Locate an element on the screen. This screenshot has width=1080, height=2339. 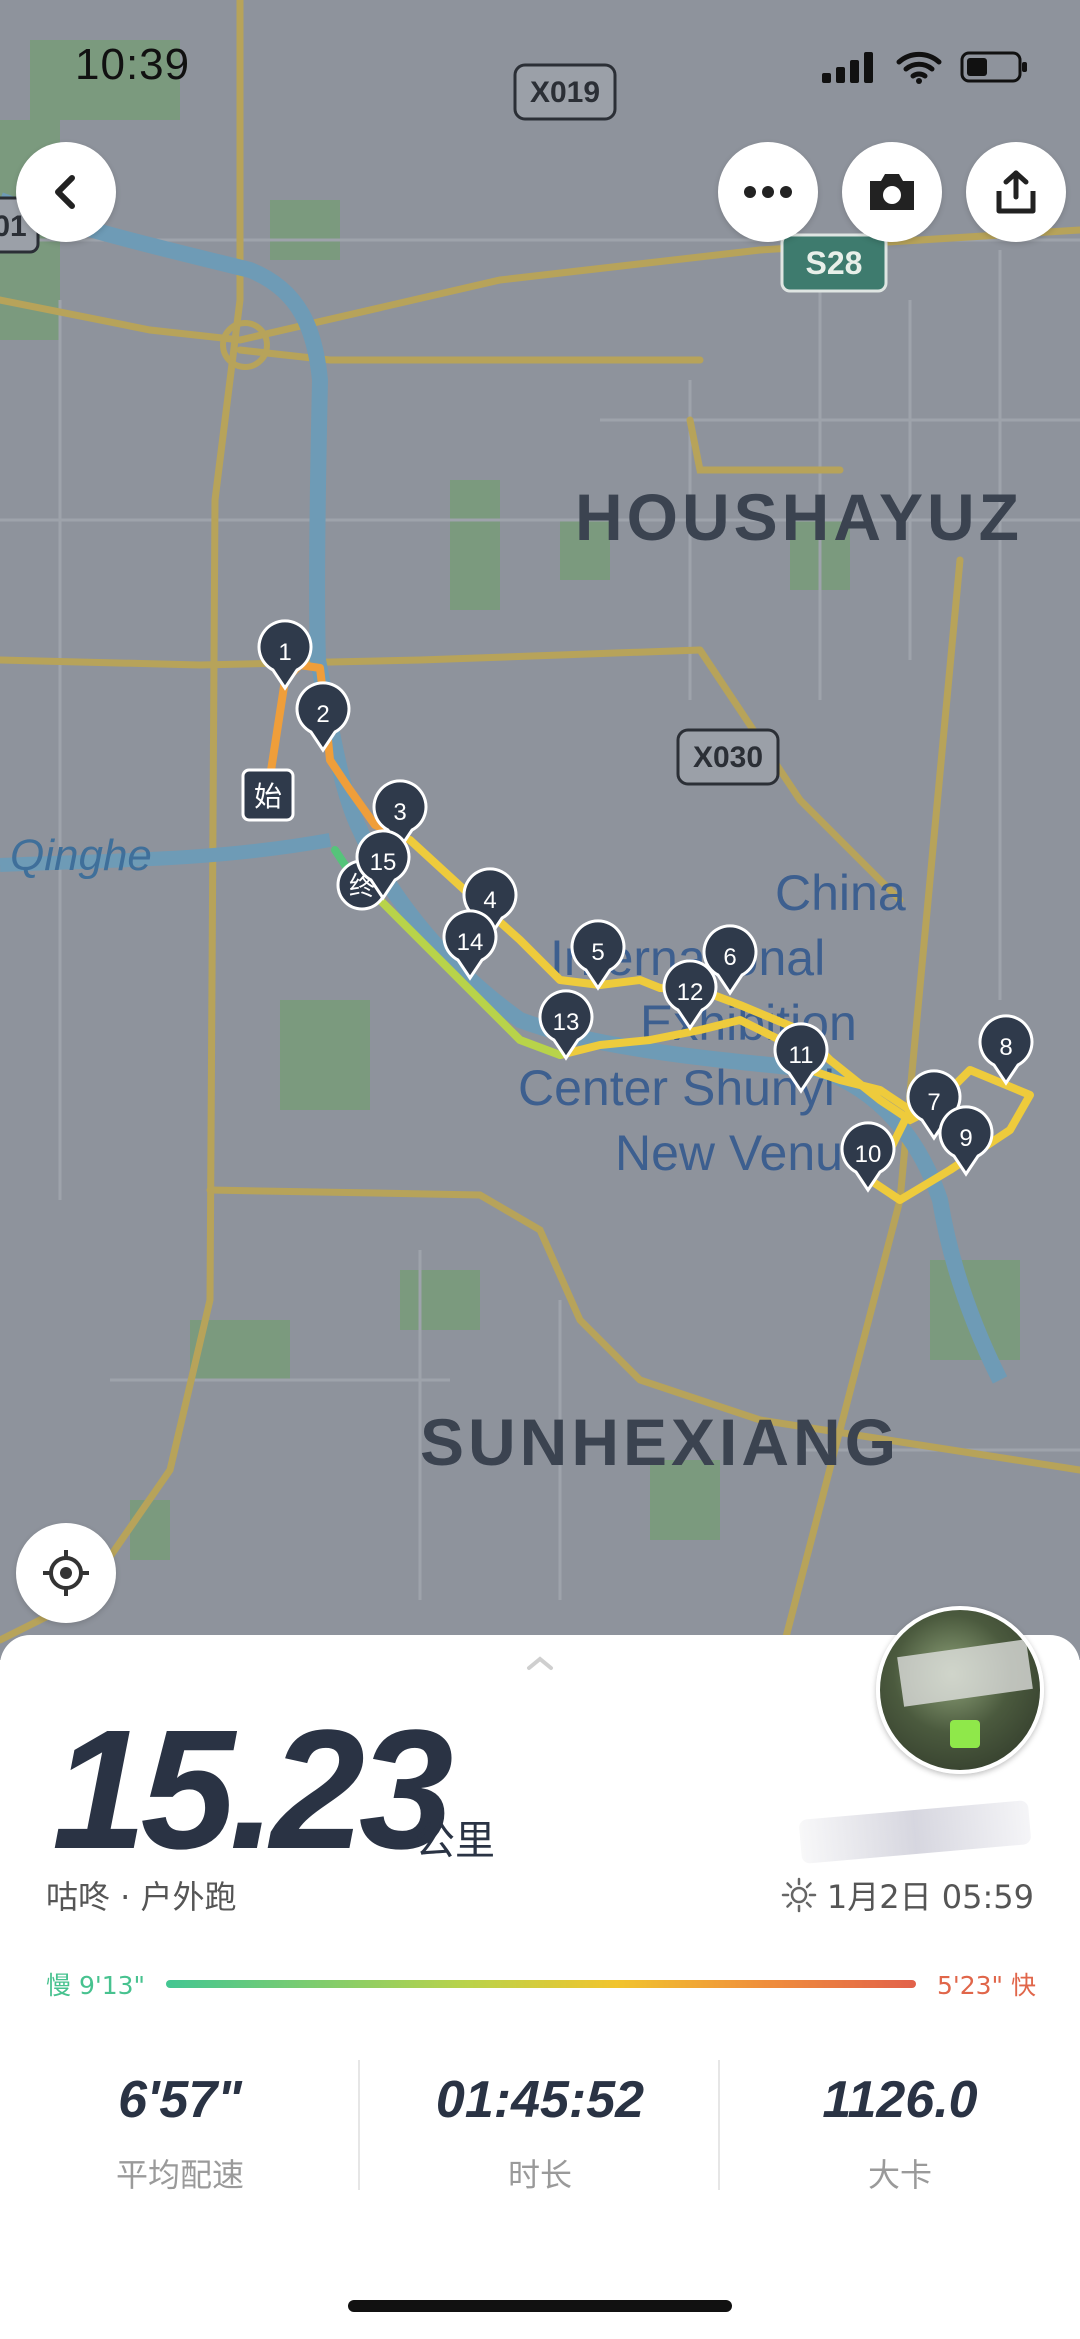
pace-slow-label: 慢 9'13" is located at coordinates (96, 1985).